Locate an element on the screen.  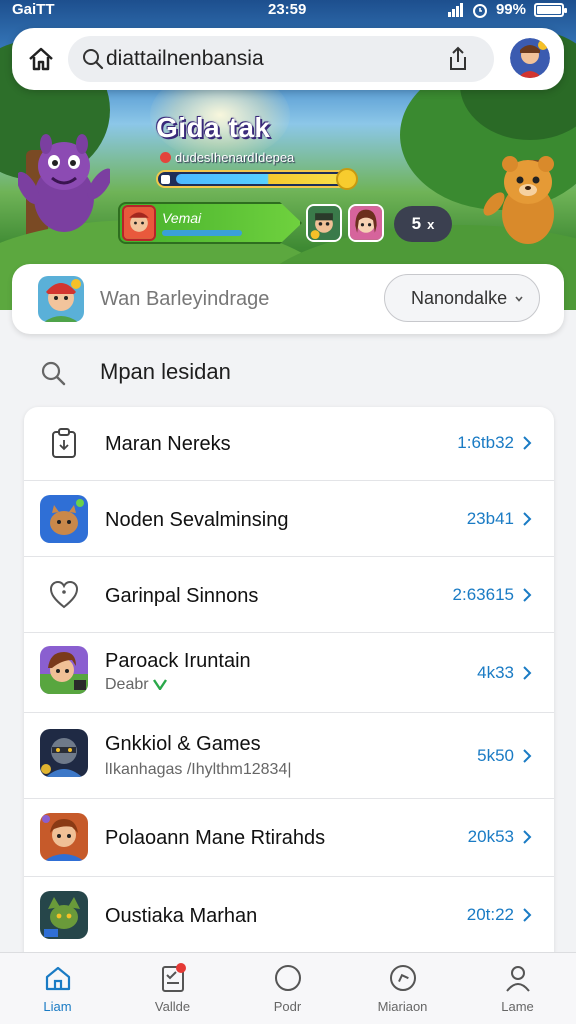
list-search-row: Mpan lesidan is located at coordinates (288, 371).